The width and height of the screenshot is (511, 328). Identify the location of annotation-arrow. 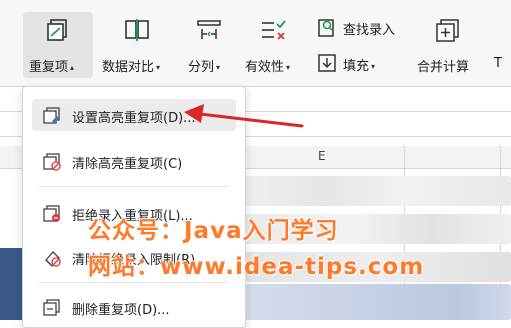
(244, 116).